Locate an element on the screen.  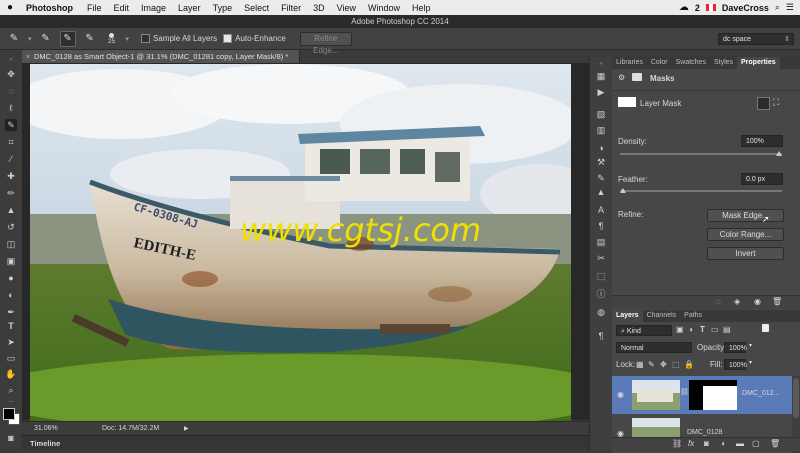
clone-source-panel-icon: ▲ is located at coordinates (601, 192).